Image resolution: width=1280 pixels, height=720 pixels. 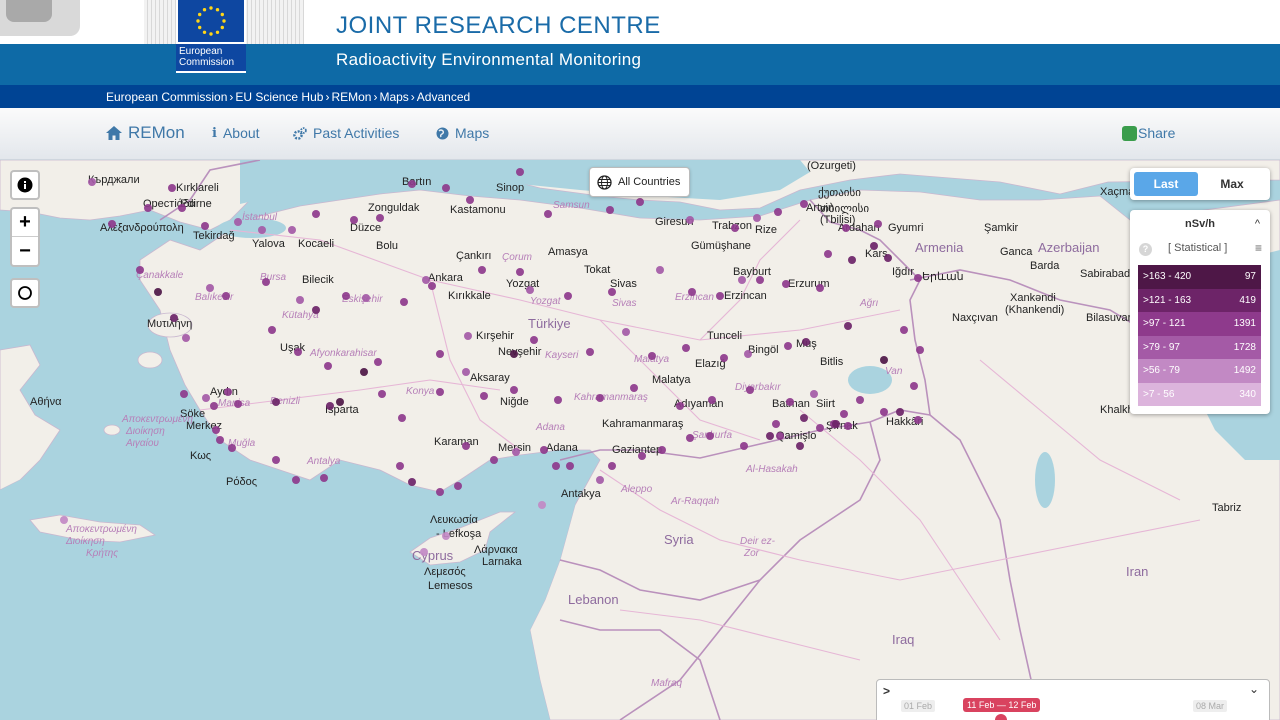 I want to click on draw-circle-button, so click(x=25, y=293).